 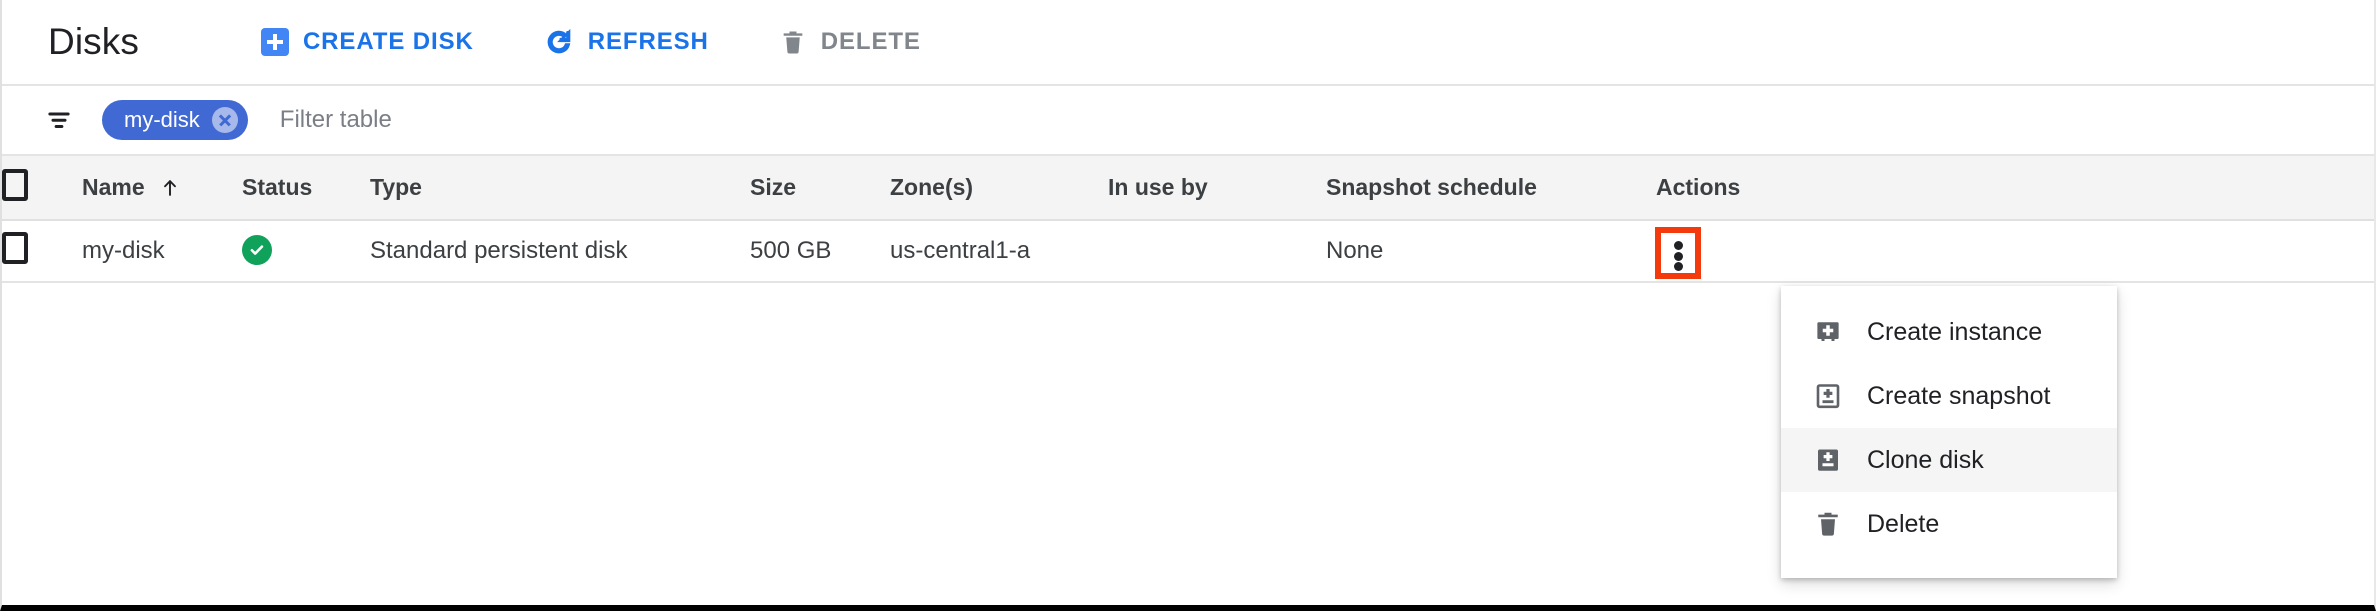 What do you see at coordinates (274, 42) in the screenshot?
I see `create-disk-icon` at bounding box center [274, 42].